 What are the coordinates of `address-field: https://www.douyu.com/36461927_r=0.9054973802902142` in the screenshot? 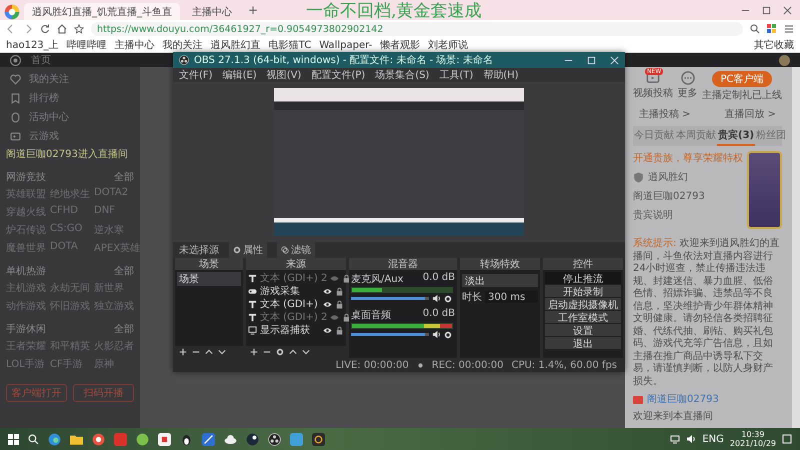 It's located at (417, 29).